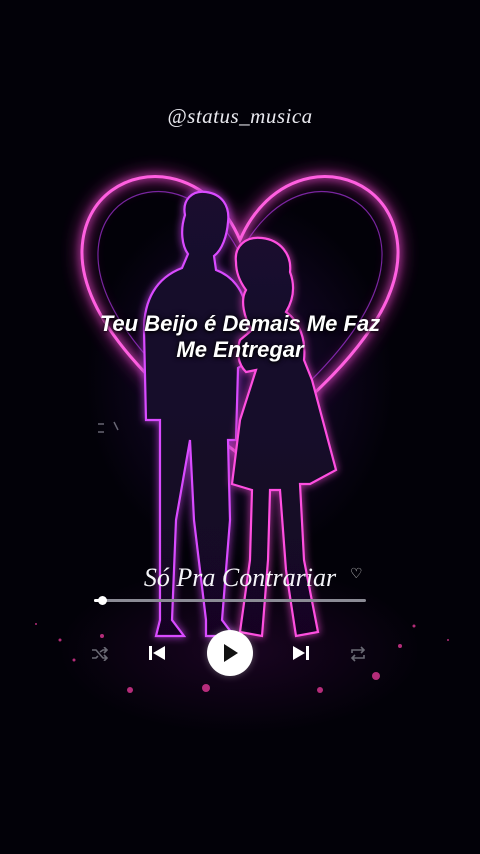 The height and width of the screenshot is (854, 480). Describe the element at coordinates (356, 573) in the screenshot. I see `heart-icon: ♡` at that location.